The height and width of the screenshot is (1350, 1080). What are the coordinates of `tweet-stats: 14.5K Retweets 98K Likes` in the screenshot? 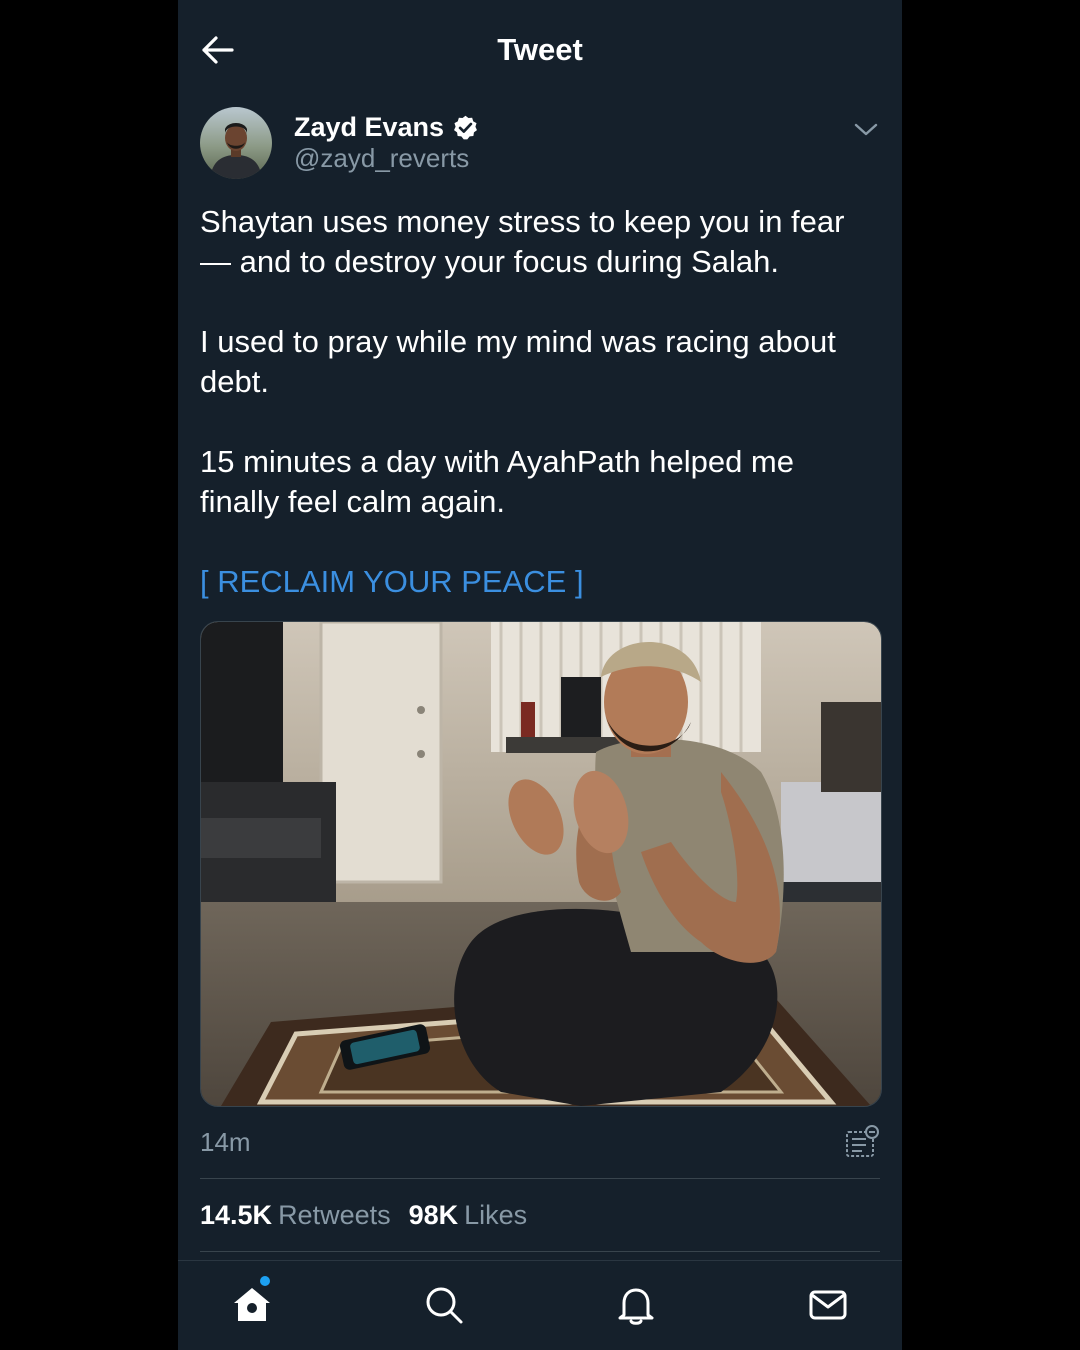 It's located at (372, 1215).